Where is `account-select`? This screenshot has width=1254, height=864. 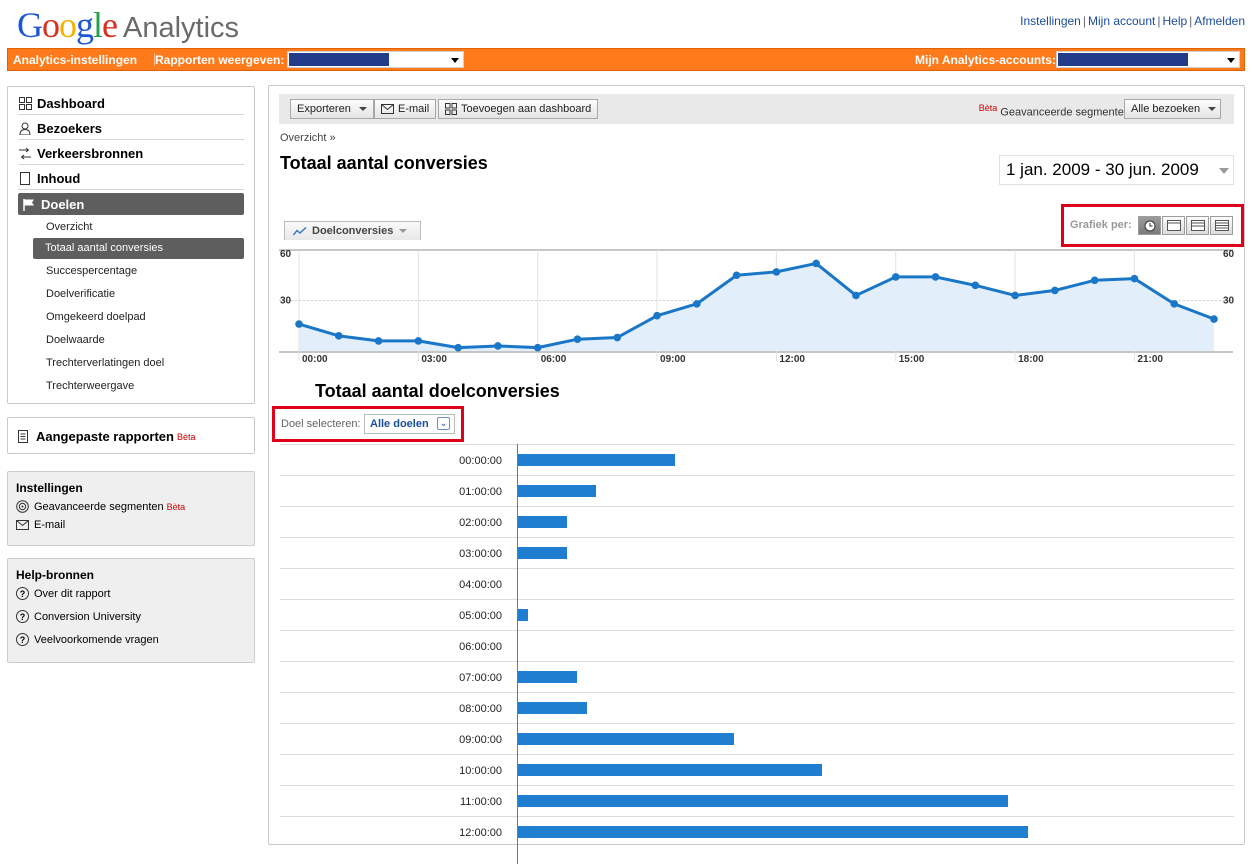
account-select is located at coordinates (1148, 59).